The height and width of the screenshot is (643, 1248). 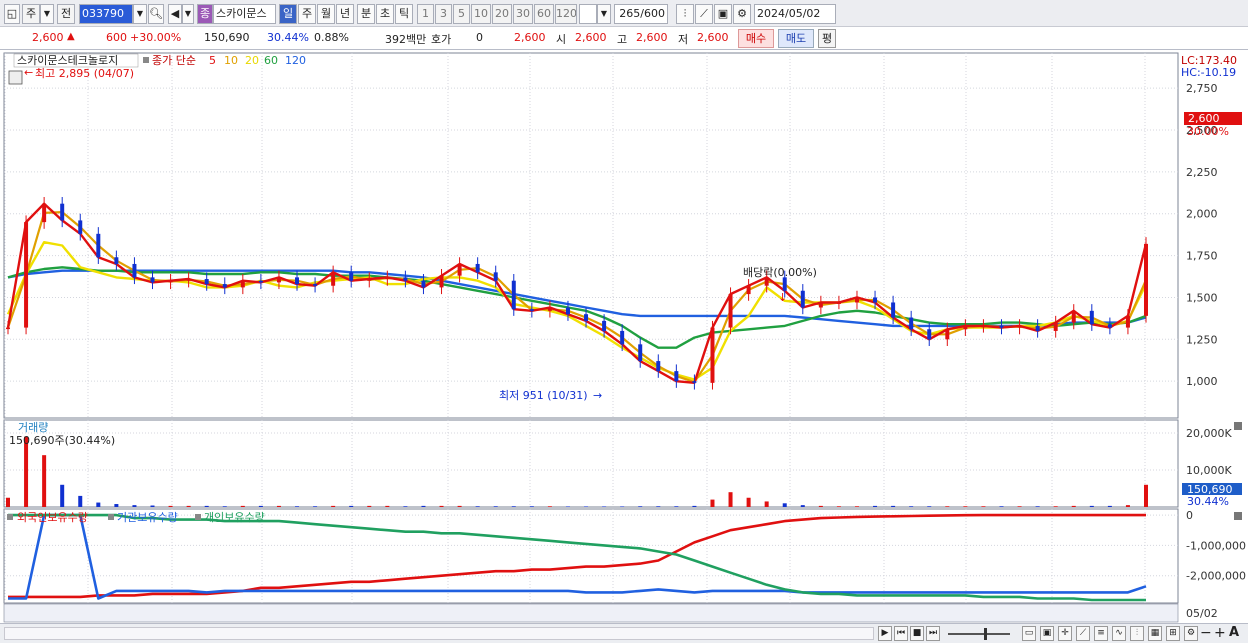 What do you see at coordinates (827, 38) in the screenshot?
I see `eval-button: 평` at bounding box center [827, 38].